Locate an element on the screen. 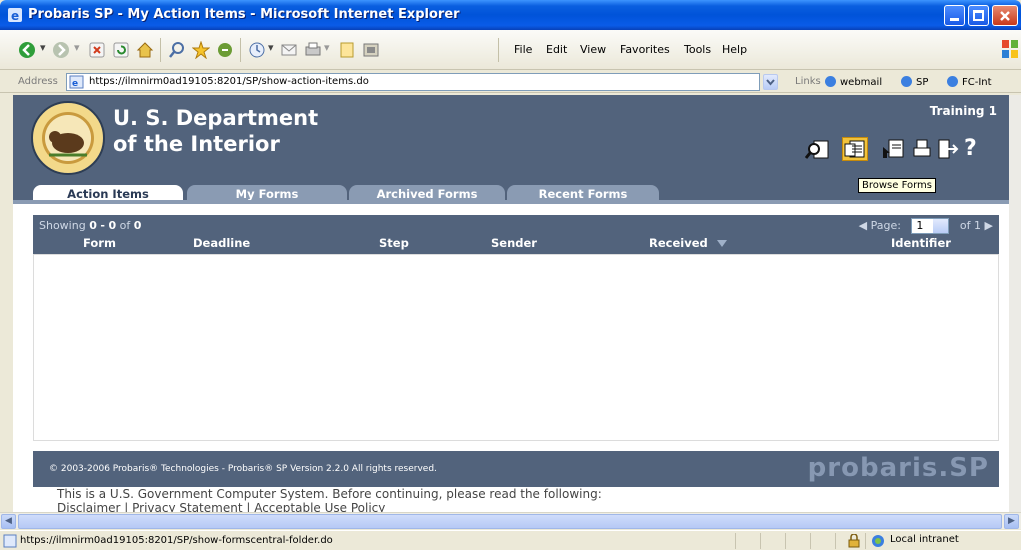  edit-icon is located at coordinates (347, 50).